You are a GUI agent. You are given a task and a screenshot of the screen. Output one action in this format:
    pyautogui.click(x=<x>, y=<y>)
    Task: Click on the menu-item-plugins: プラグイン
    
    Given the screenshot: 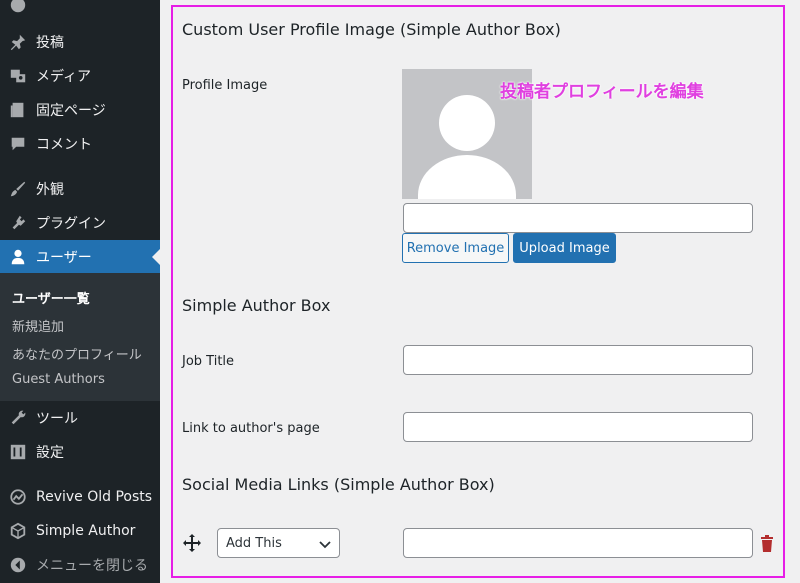 What is the action you would take?
    pyautogui.click(x=80, y=223)
    